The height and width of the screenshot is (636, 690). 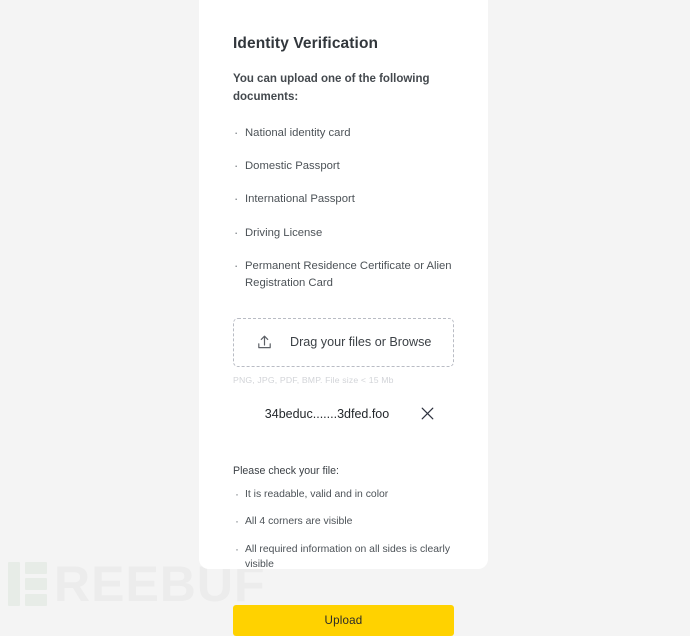 What do you see at coordinates (343, 620) in the screenshot?
I see `upload-button: Upload` at bounding box center [343, 620].